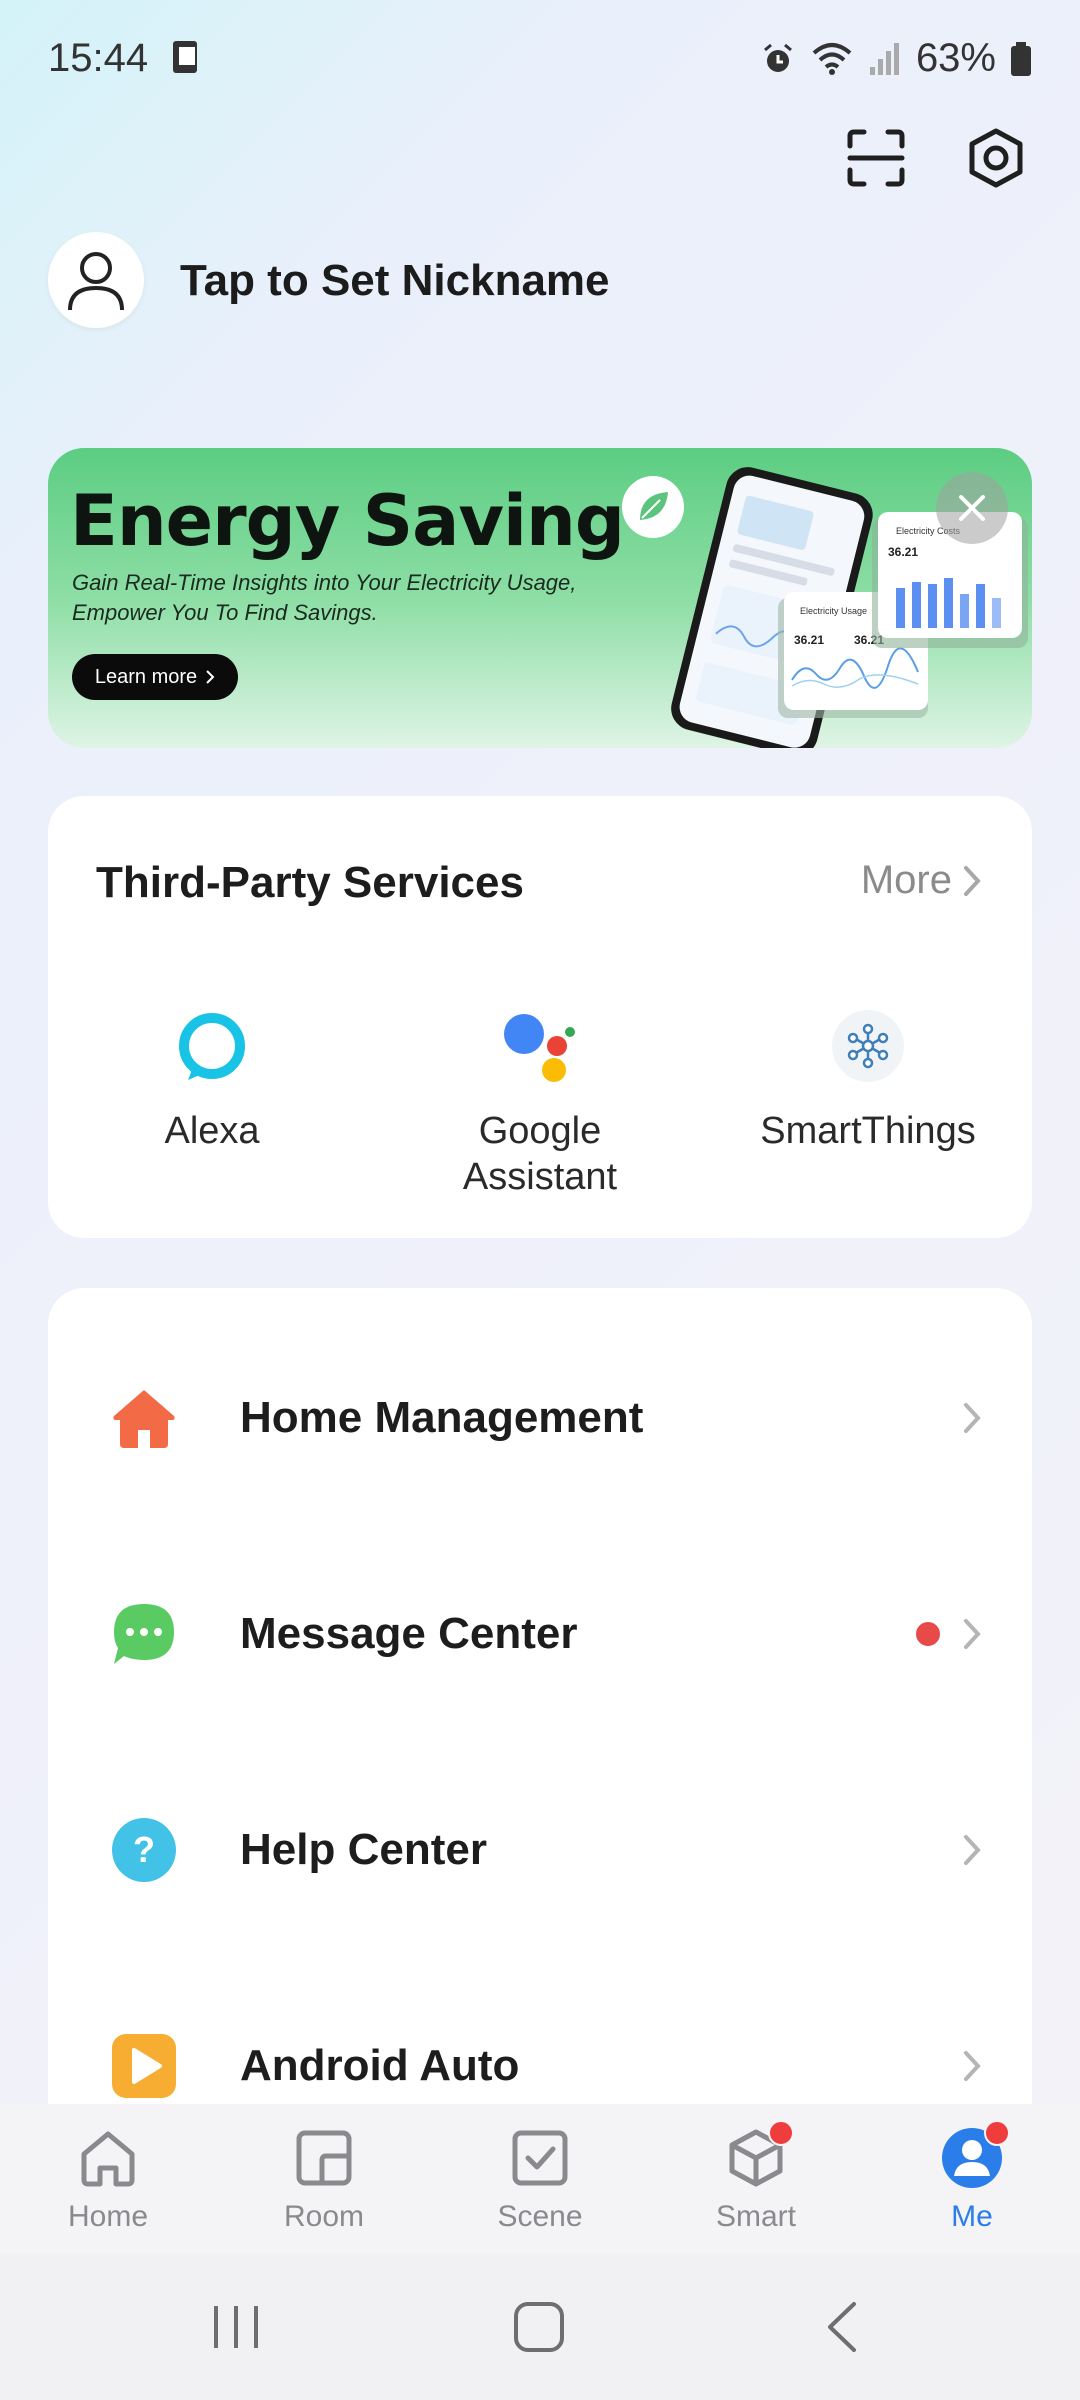  Describe the element at coordinates (310, 882) in the screenshot. I see `third-party-title: Third-Party Services` at that location.